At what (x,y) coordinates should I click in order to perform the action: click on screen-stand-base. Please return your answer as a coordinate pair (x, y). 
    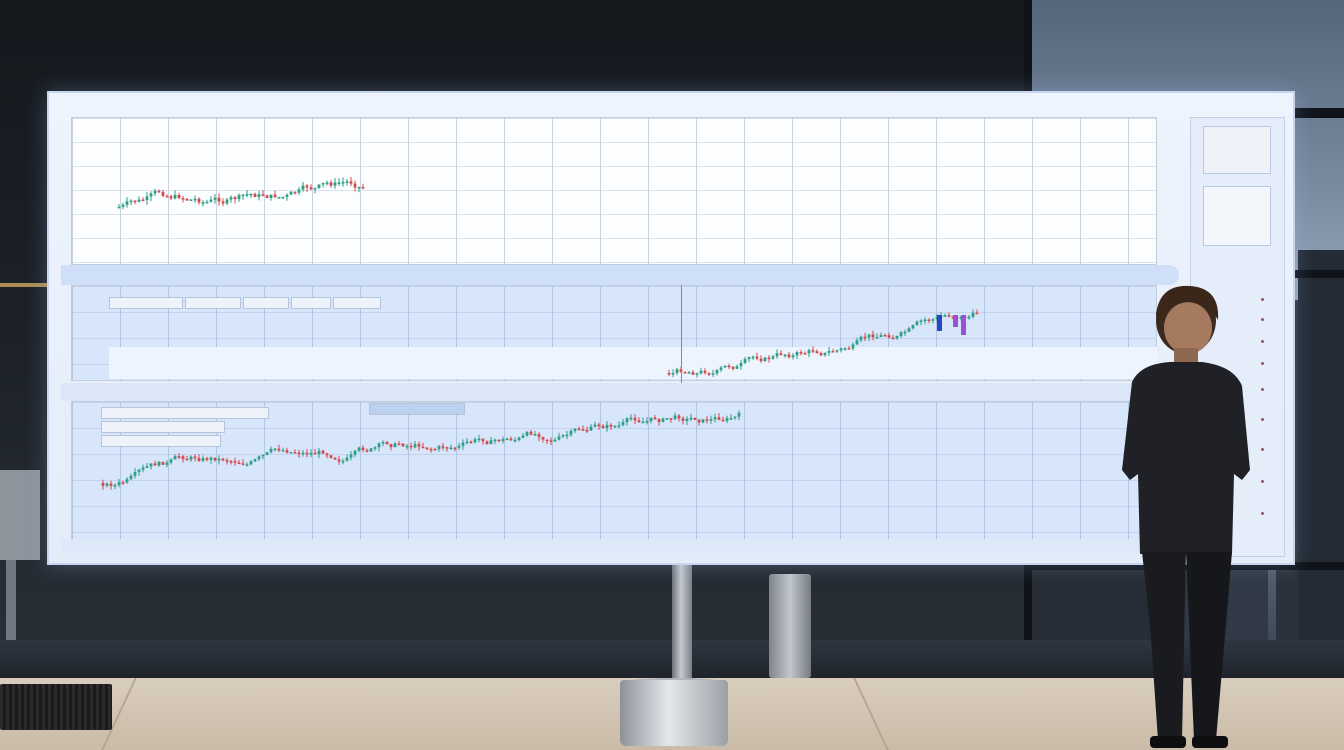
    Looking at the image, I should click on (674, 713).